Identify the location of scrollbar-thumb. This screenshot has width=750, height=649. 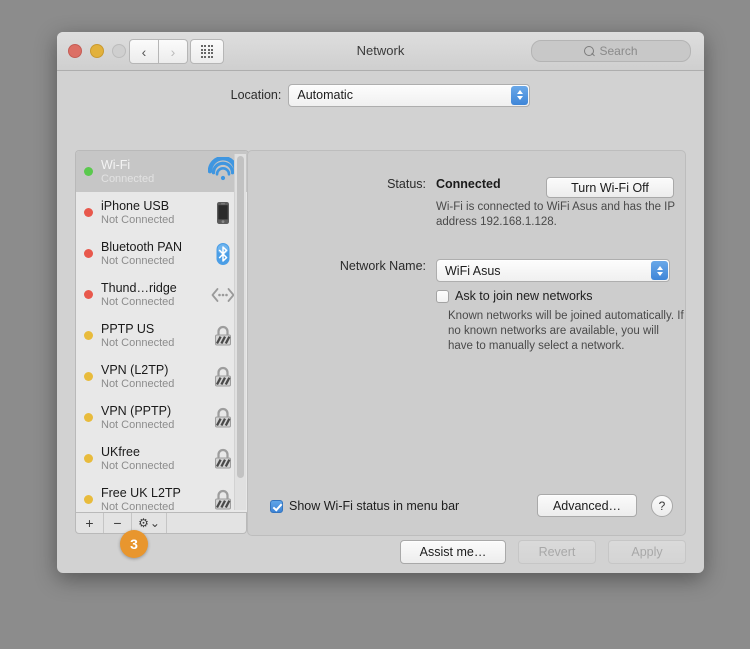
(240, 317).